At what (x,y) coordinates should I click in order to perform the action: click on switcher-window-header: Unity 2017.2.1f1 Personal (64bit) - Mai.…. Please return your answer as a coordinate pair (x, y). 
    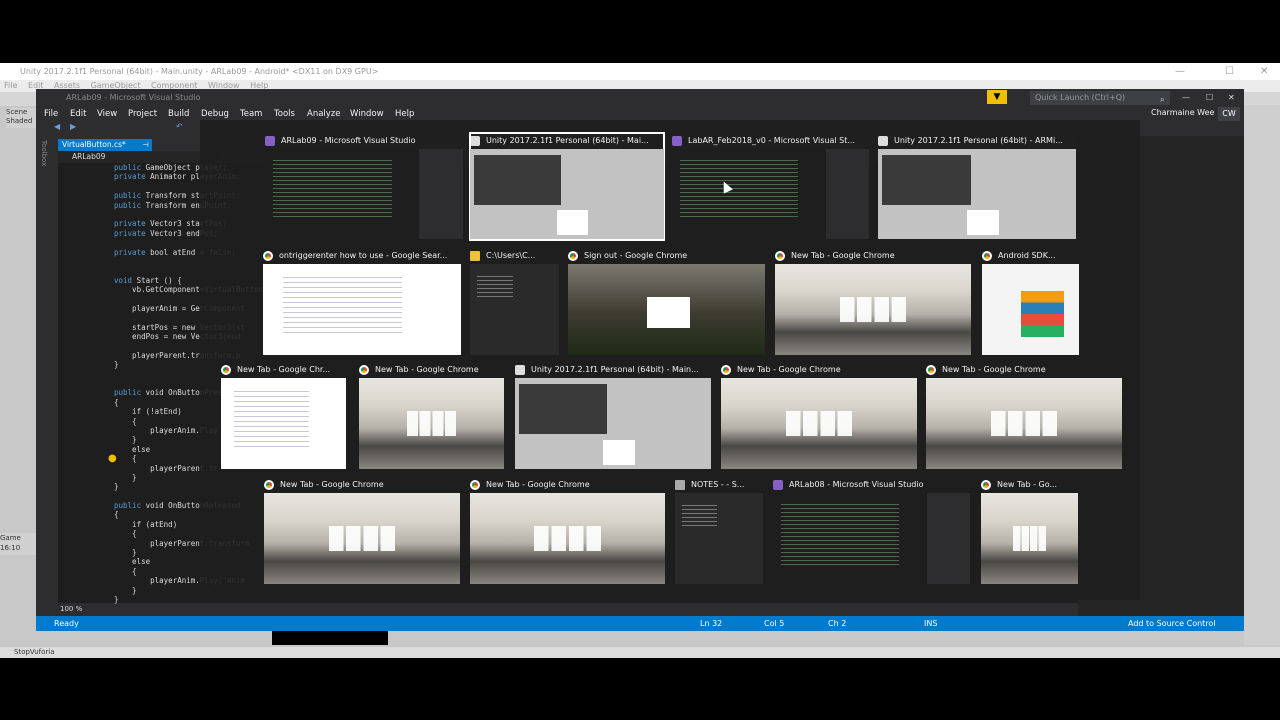
    Looking at the image, I should click on (567, 141).